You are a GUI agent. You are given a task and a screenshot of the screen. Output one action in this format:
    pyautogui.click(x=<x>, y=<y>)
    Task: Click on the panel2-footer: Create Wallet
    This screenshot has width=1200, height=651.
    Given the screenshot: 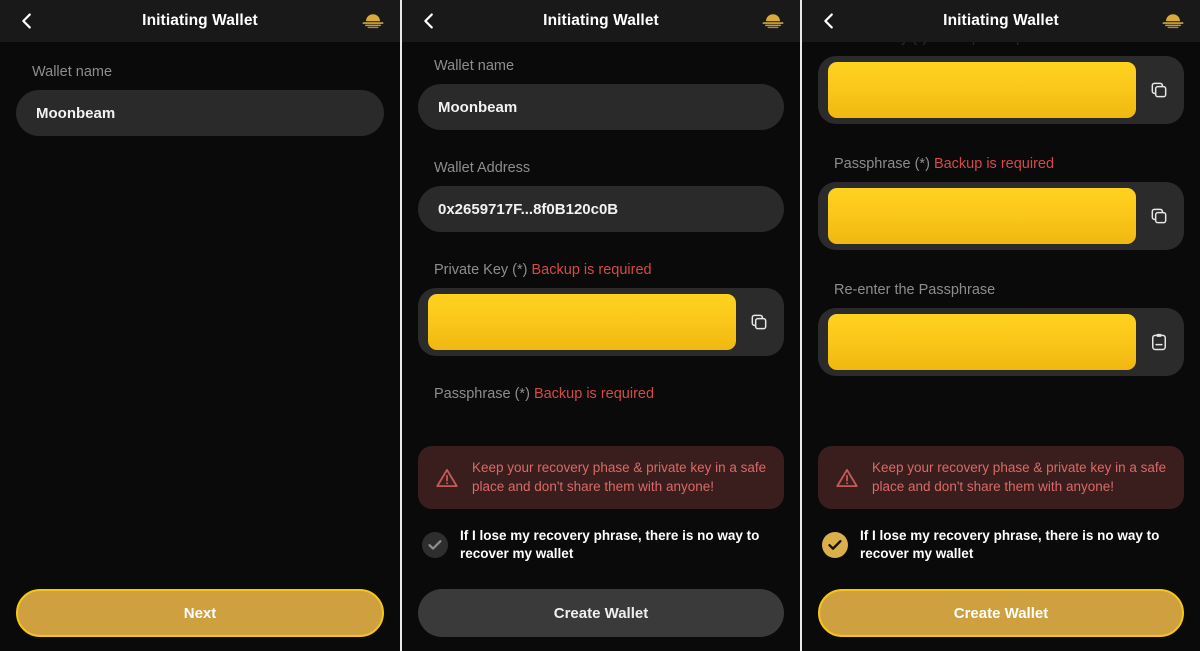 What is the action you would take?
    pyautogui.click(x=601, y=613)
    